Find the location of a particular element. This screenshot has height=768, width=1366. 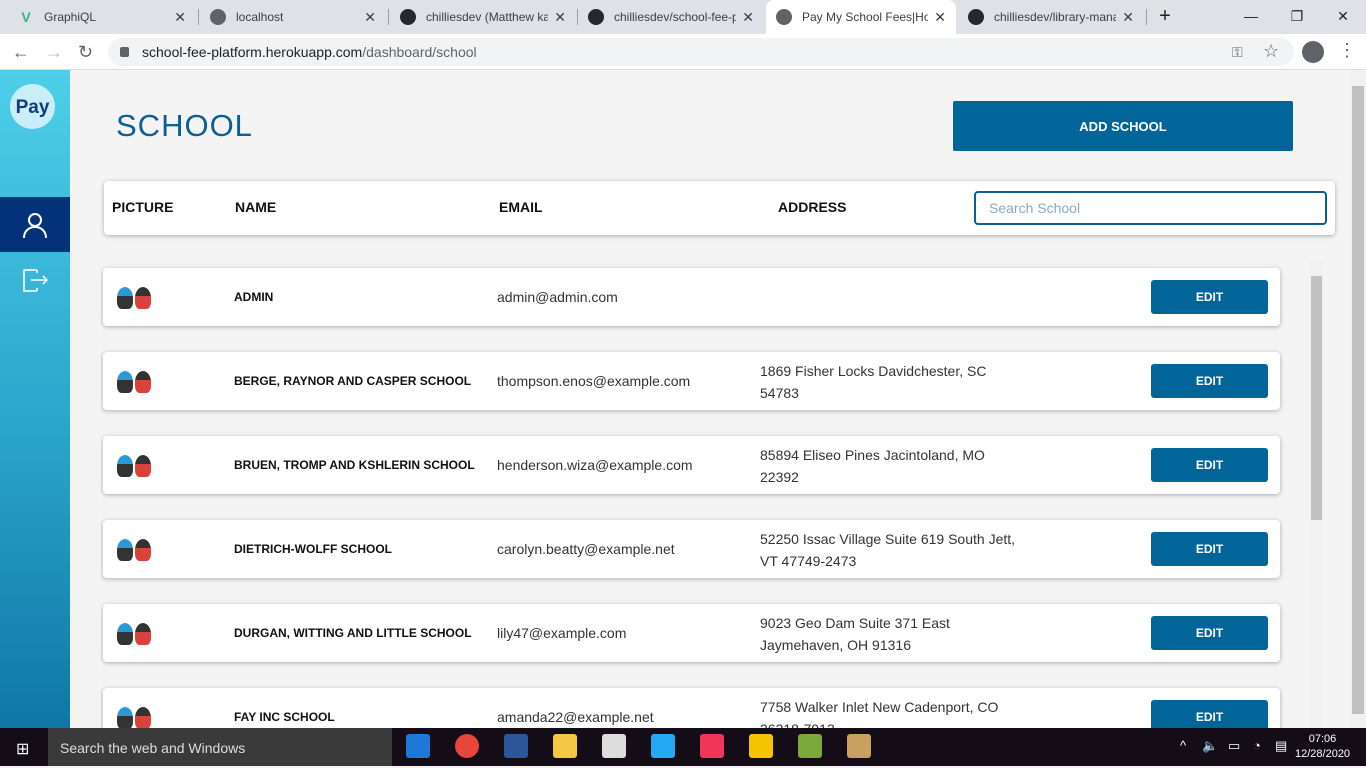

tab-github-library: chilliesdev/library-mana ✕ is located at coordinates (1051, 17).